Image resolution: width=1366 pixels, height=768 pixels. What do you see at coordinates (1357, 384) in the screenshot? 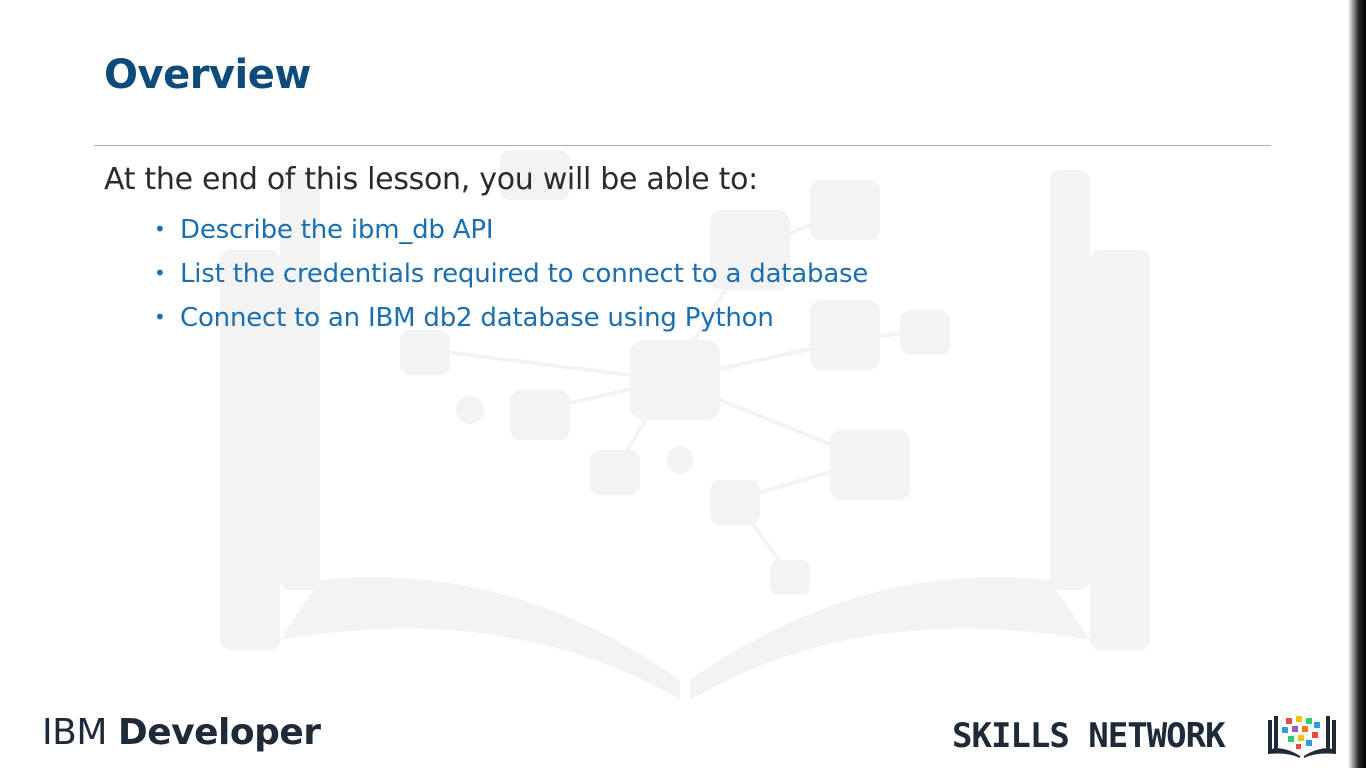
I see `frame-edge` at bounding box center [1357, 384].